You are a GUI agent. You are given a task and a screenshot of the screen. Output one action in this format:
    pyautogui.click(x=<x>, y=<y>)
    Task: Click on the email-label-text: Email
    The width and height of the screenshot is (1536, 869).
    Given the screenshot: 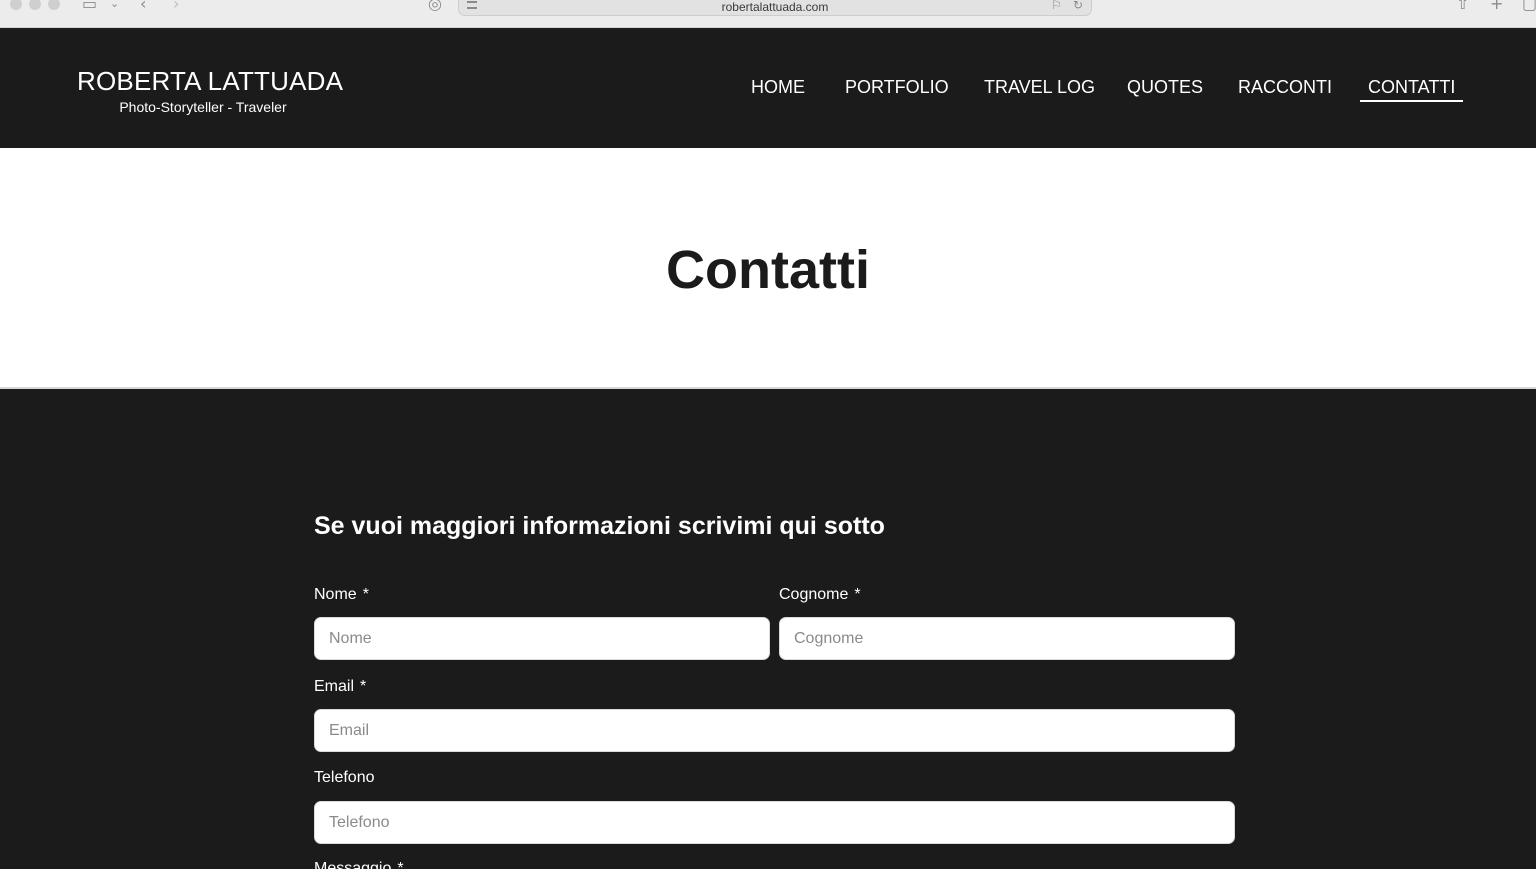 What is the action you would take?
    pyautogui.click(x=334, y=686)
    